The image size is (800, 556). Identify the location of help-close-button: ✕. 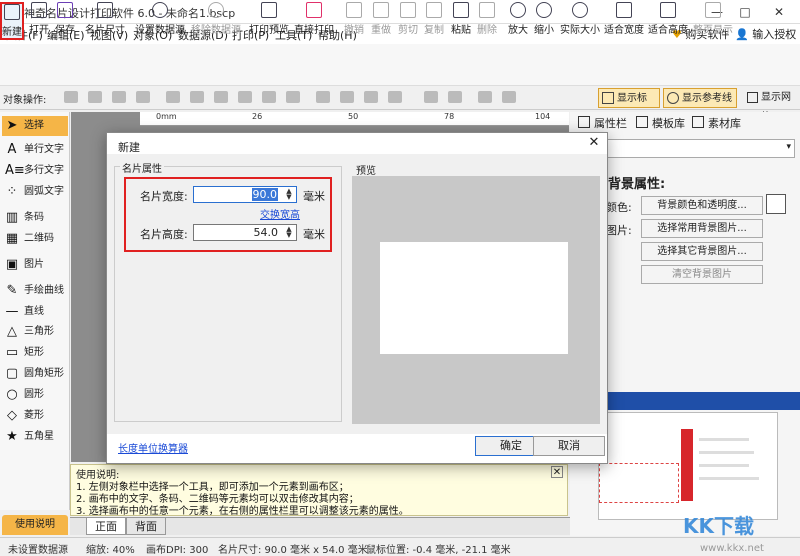
(557, 472).